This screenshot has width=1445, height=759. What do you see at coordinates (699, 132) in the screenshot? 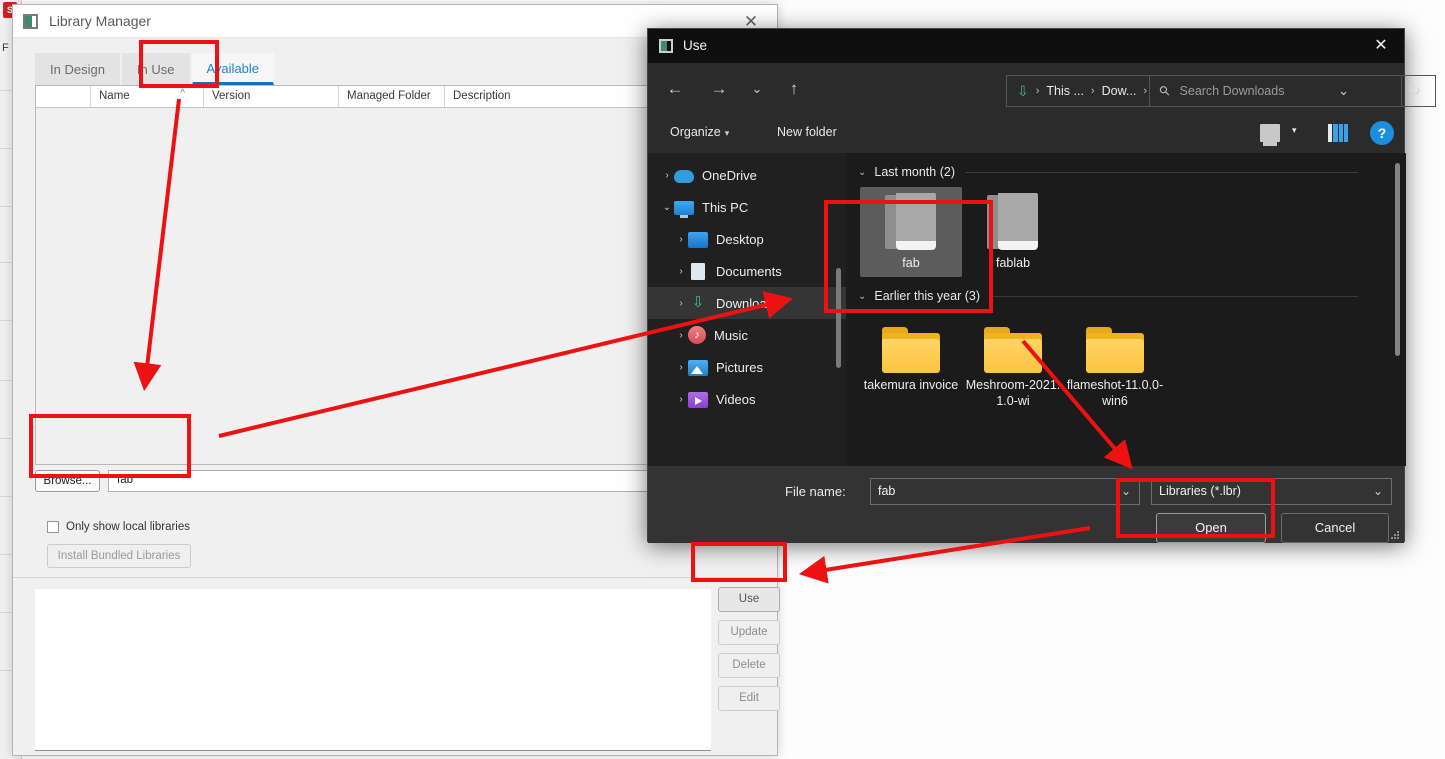
I see `organize-menu: Organize ▾` at bounding box center [699, 132].